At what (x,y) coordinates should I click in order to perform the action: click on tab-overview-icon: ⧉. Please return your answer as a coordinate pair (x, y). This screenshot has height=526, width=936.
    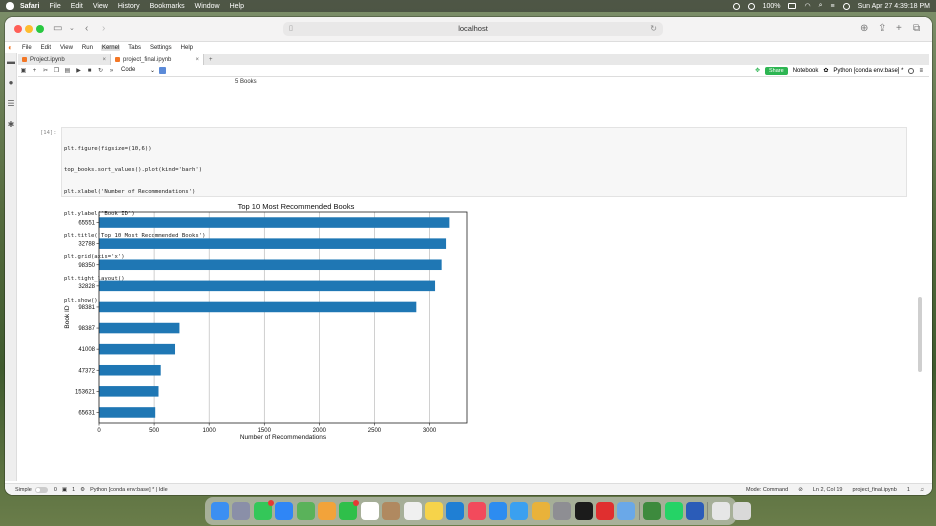
    Looking at the image, I should click on (916, 29).